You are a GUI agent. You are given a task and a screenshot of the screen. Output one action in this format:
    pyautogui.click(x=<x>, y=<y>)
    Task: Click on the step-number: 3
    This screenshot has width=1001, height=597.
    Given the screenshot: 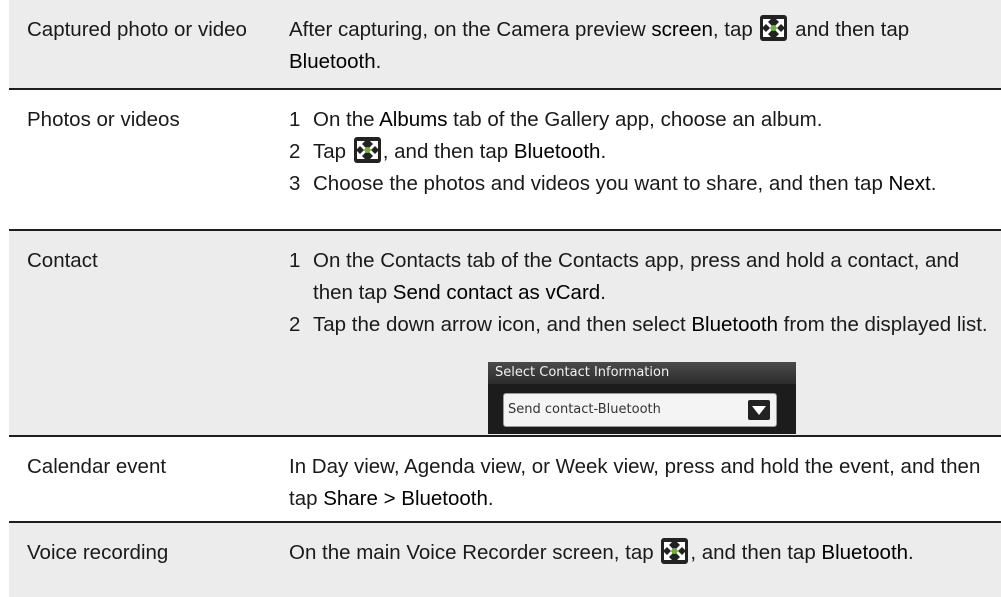 What is the action you would take?
    pyautogui.click(x=295, y=183)
    